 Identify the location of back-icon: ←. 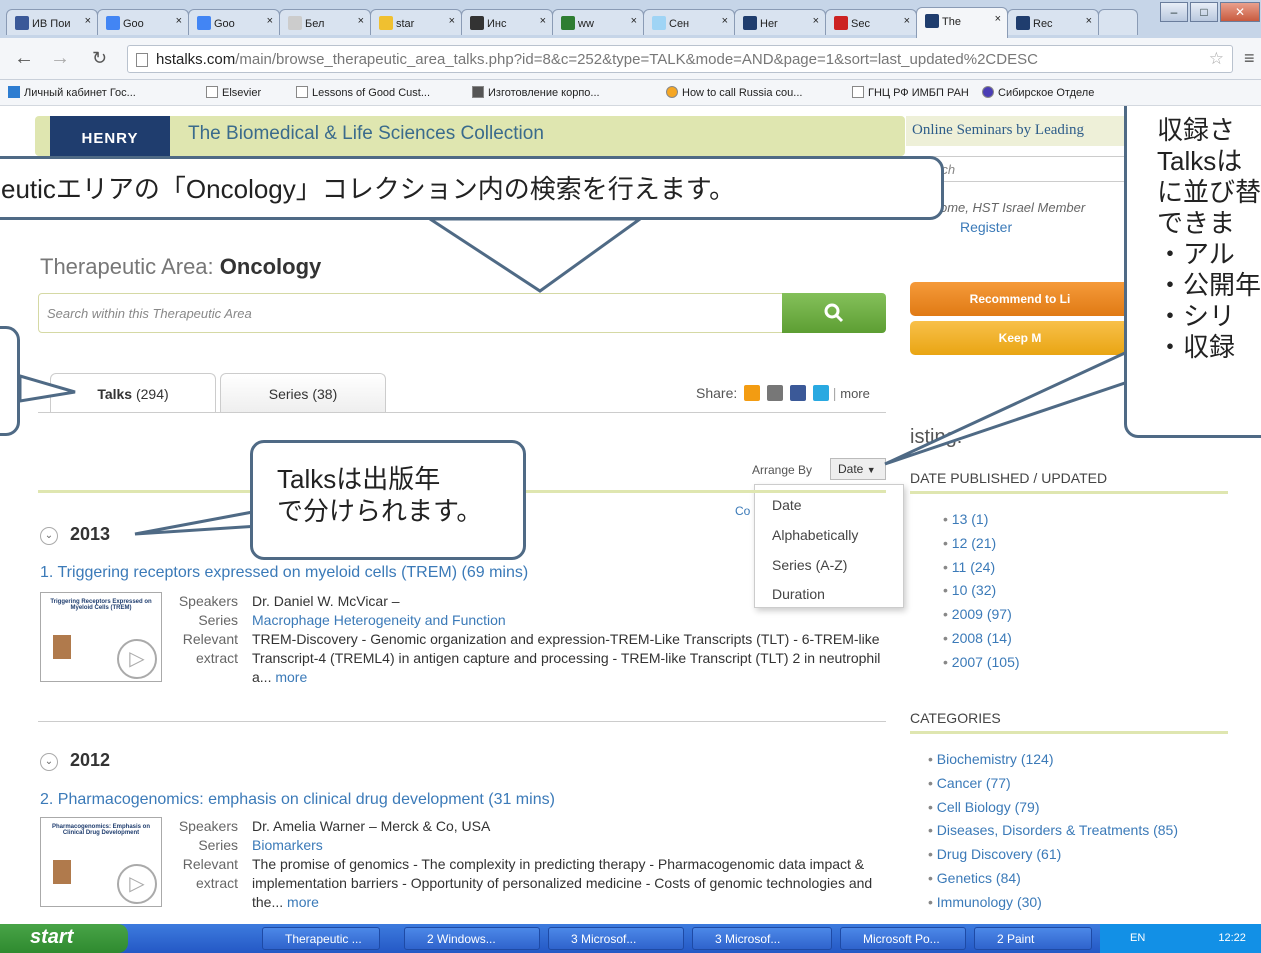
(24, 58).